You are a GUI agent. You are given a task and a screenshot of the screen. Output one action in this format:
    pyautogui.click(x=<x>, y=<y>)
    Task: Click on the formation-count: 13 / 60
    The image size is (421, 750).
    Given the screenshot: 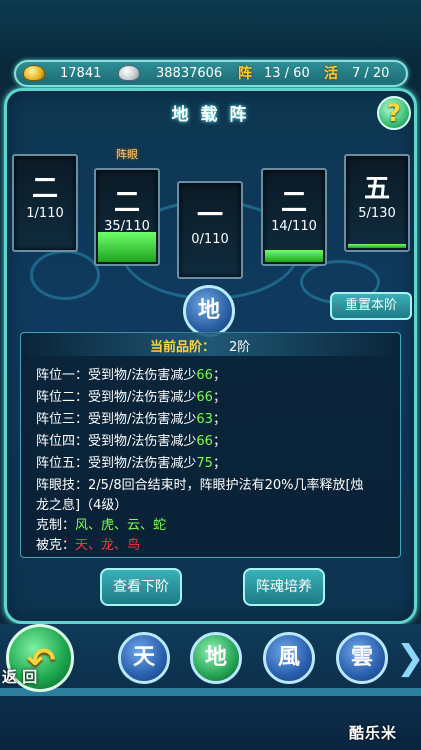 What is the action you would take?
    pyautogui.click(x=287, y=73)
    